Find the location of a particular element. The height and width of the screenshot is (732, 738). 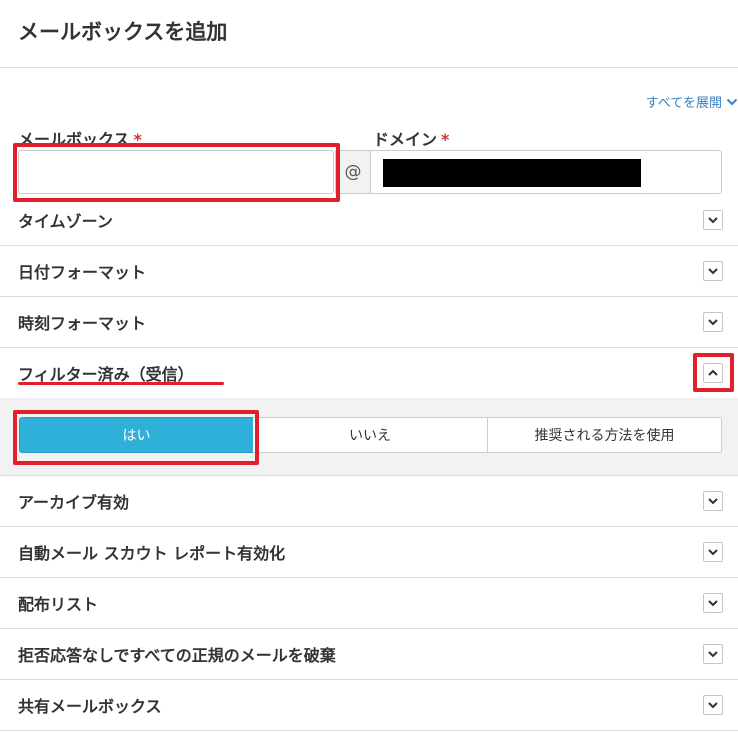

expand-all-link: すべてを展開 is located at coordinates (692, 101).